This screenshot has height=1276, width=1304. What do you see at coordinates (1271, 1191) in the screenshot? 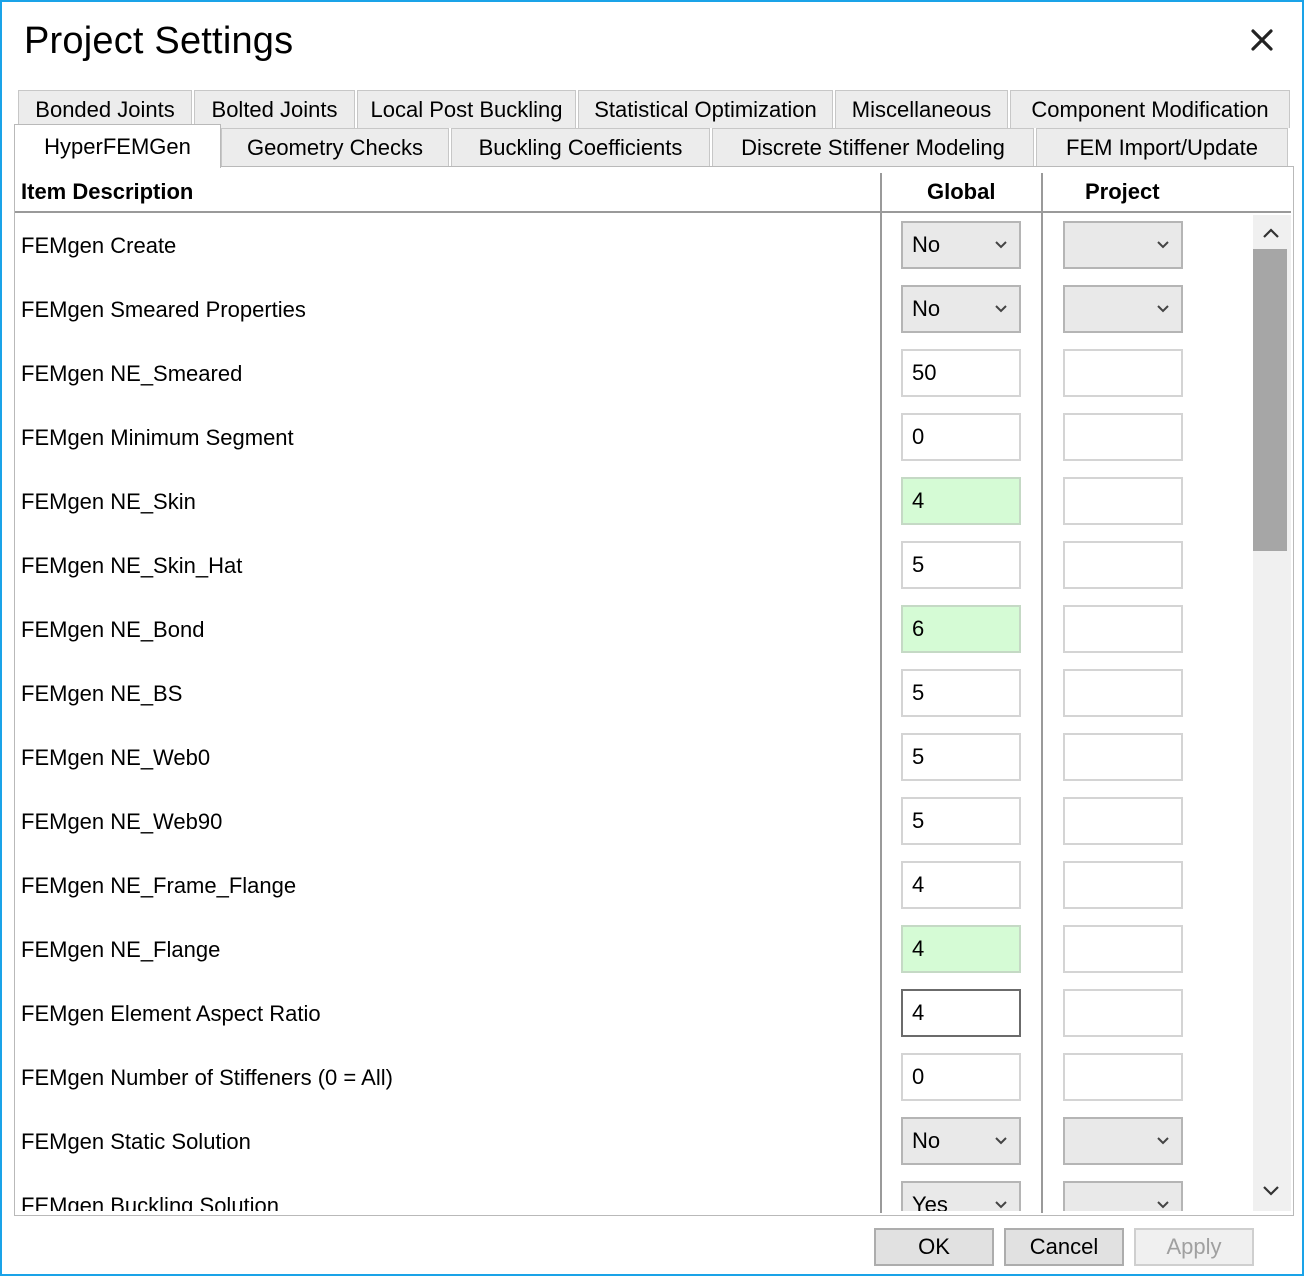
I see `scroll-down-button` at bounding box center [1271, 1191].